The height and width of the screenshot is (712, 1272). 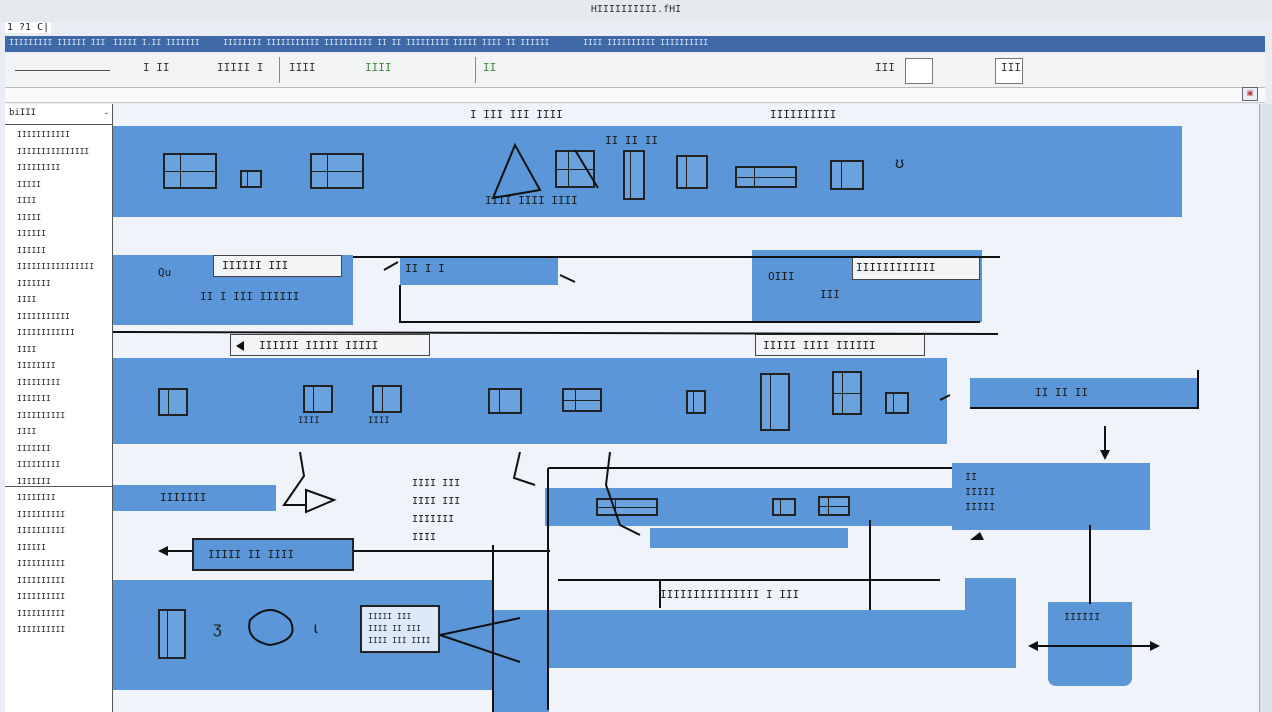 I want to click on toolbar-item-1: I II, so click(x=156, y=67).